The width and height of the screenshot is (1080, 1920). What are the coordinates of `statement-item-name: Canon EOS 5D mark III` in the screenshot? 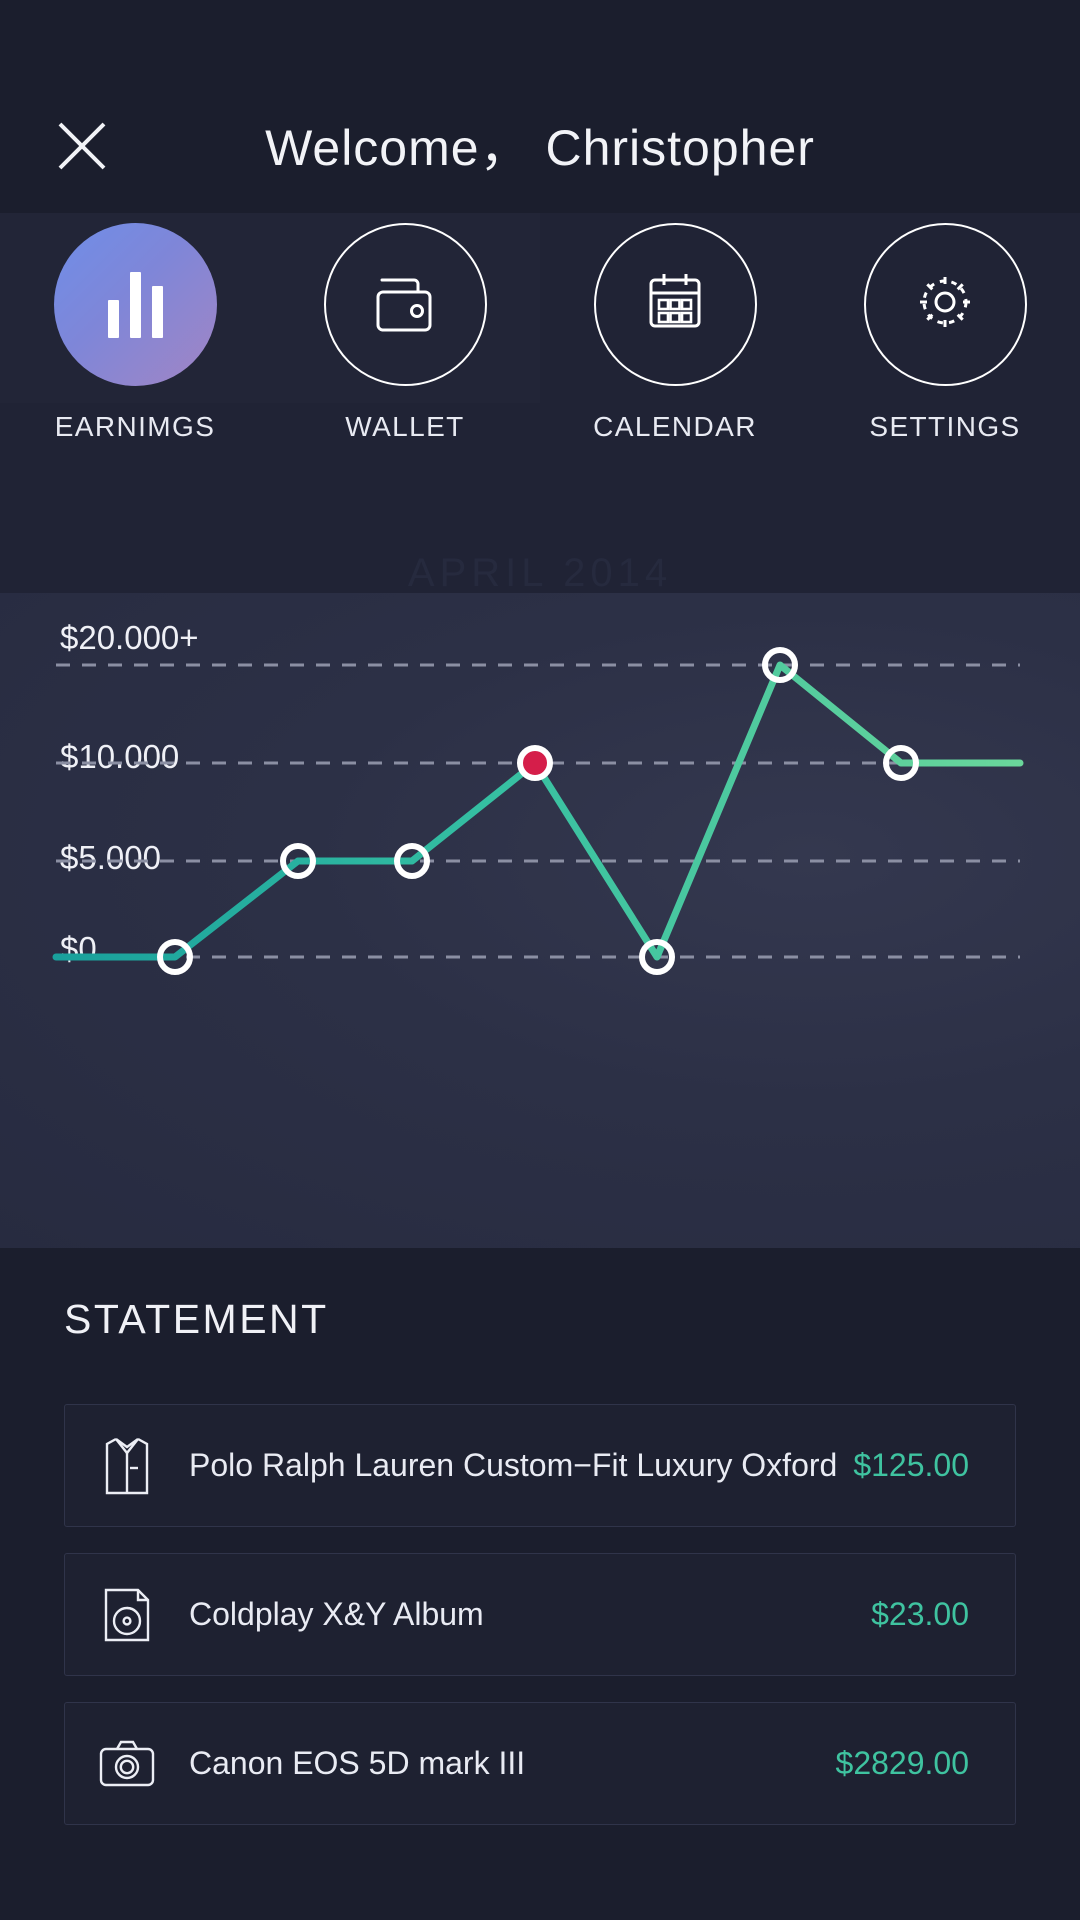 It's located at (357, 1763).